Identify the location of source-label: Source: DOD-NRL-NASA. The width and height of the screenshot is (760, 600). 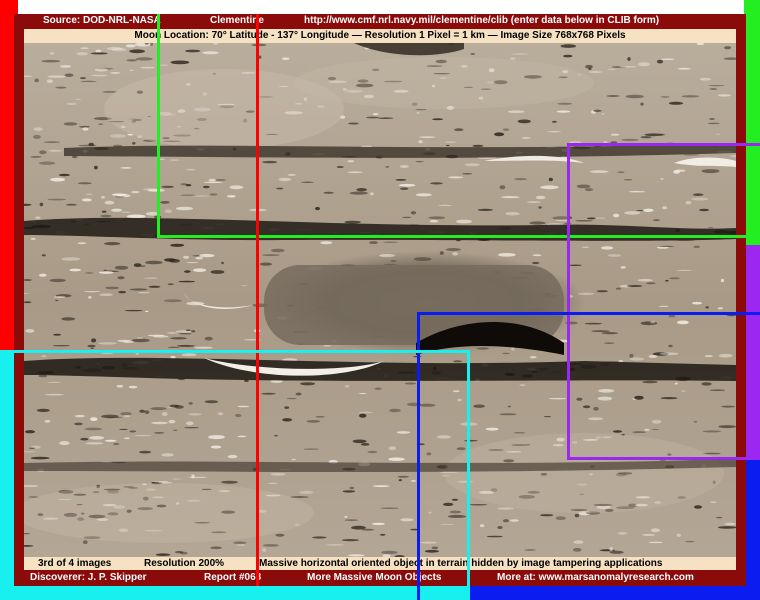
(102, 20).